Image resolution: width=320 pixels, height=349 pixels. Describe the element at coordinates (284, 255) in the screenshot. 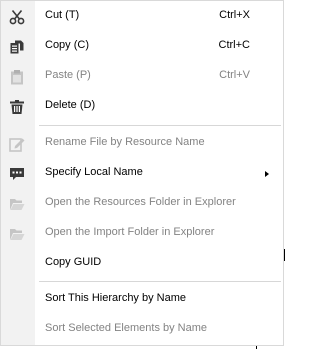

I see `background-edge` at that location.